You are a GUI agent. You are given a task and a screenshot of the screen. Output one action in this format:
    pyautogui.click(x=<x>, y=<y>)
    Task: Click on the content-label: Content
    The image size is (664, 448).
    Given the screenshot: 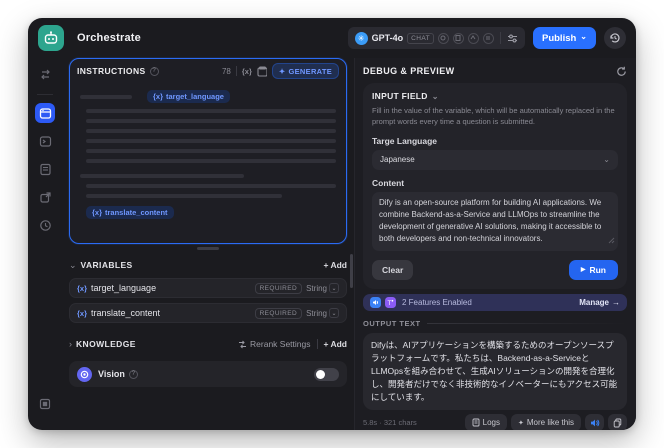 What is the action you would take?
    pyautogui.click(x=388, y=182)
    